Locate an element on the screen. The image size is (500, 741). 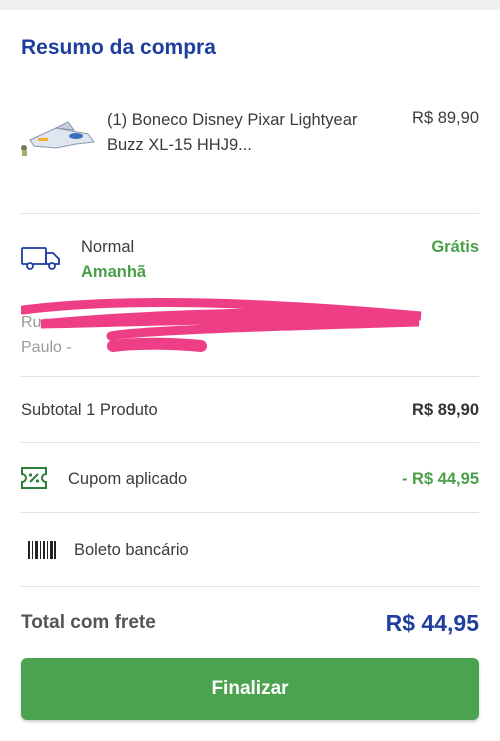
subtotal-value: R$ 89,90 is located at coordinates (445, 410).